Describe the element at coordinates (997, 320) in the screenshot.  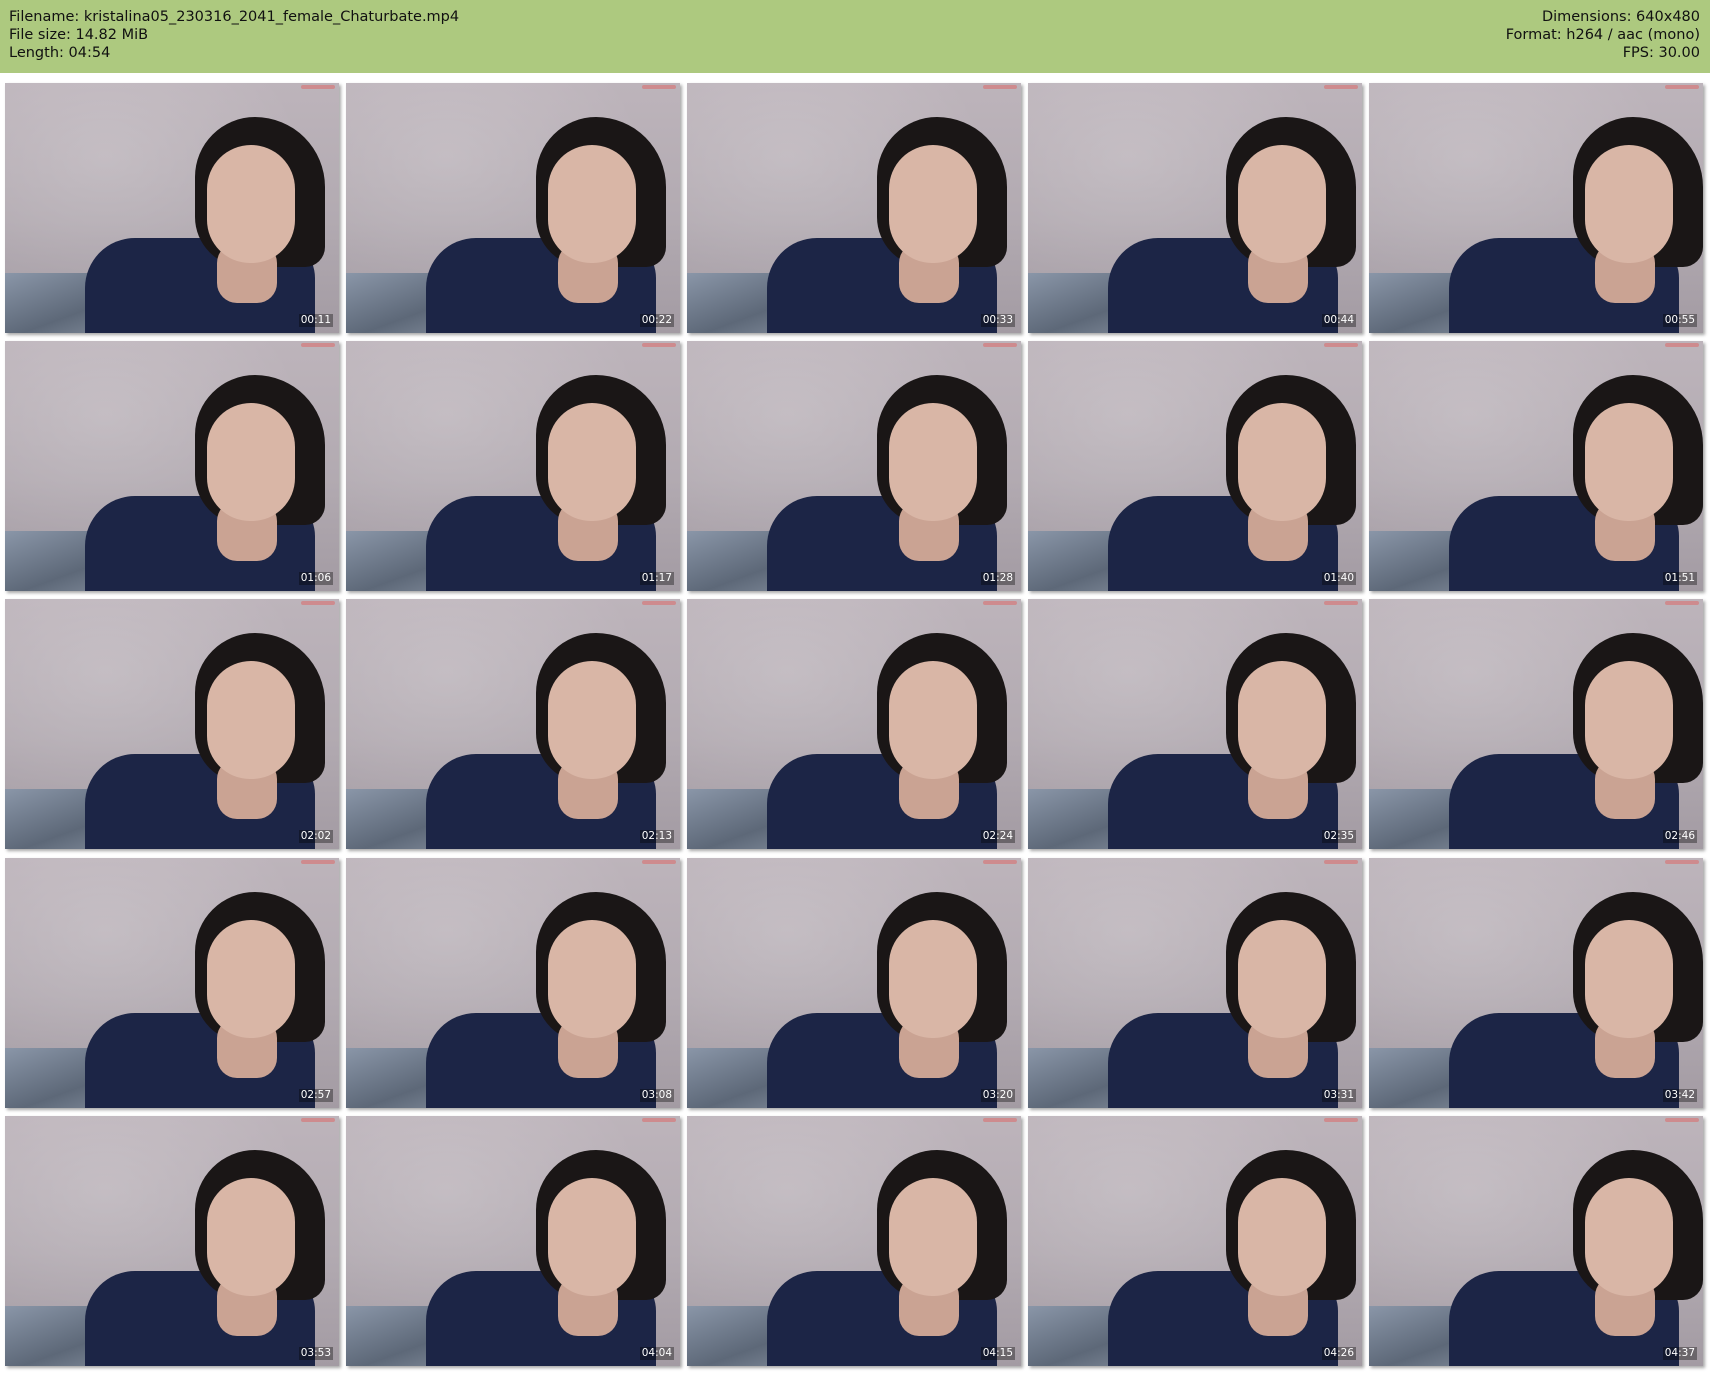
I see `timestamp-label: 00:33` at that location.